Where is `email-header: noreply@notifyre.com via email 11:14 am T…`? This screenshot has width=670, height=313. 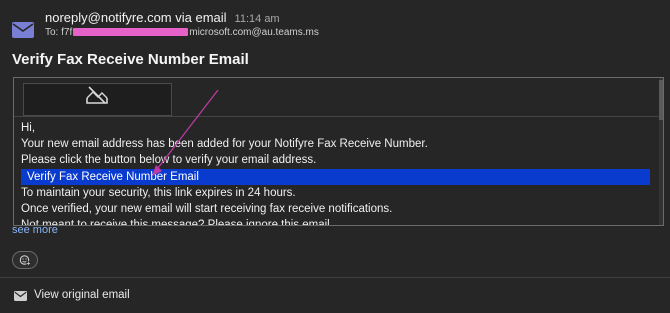 email-header: noreply@notifyre.com via email 11:14 am T… is located at coordinates (335, 22).